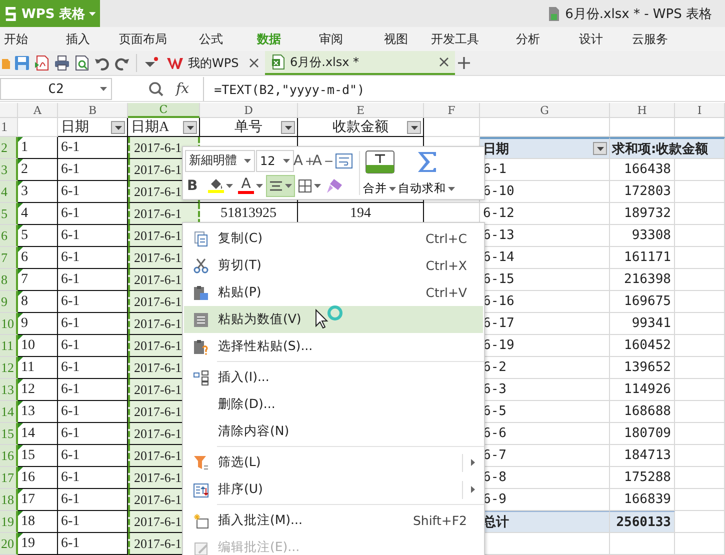  Describe the element at coordinates (249, 110) in the screenshot. I see `column-header: D` at that location.